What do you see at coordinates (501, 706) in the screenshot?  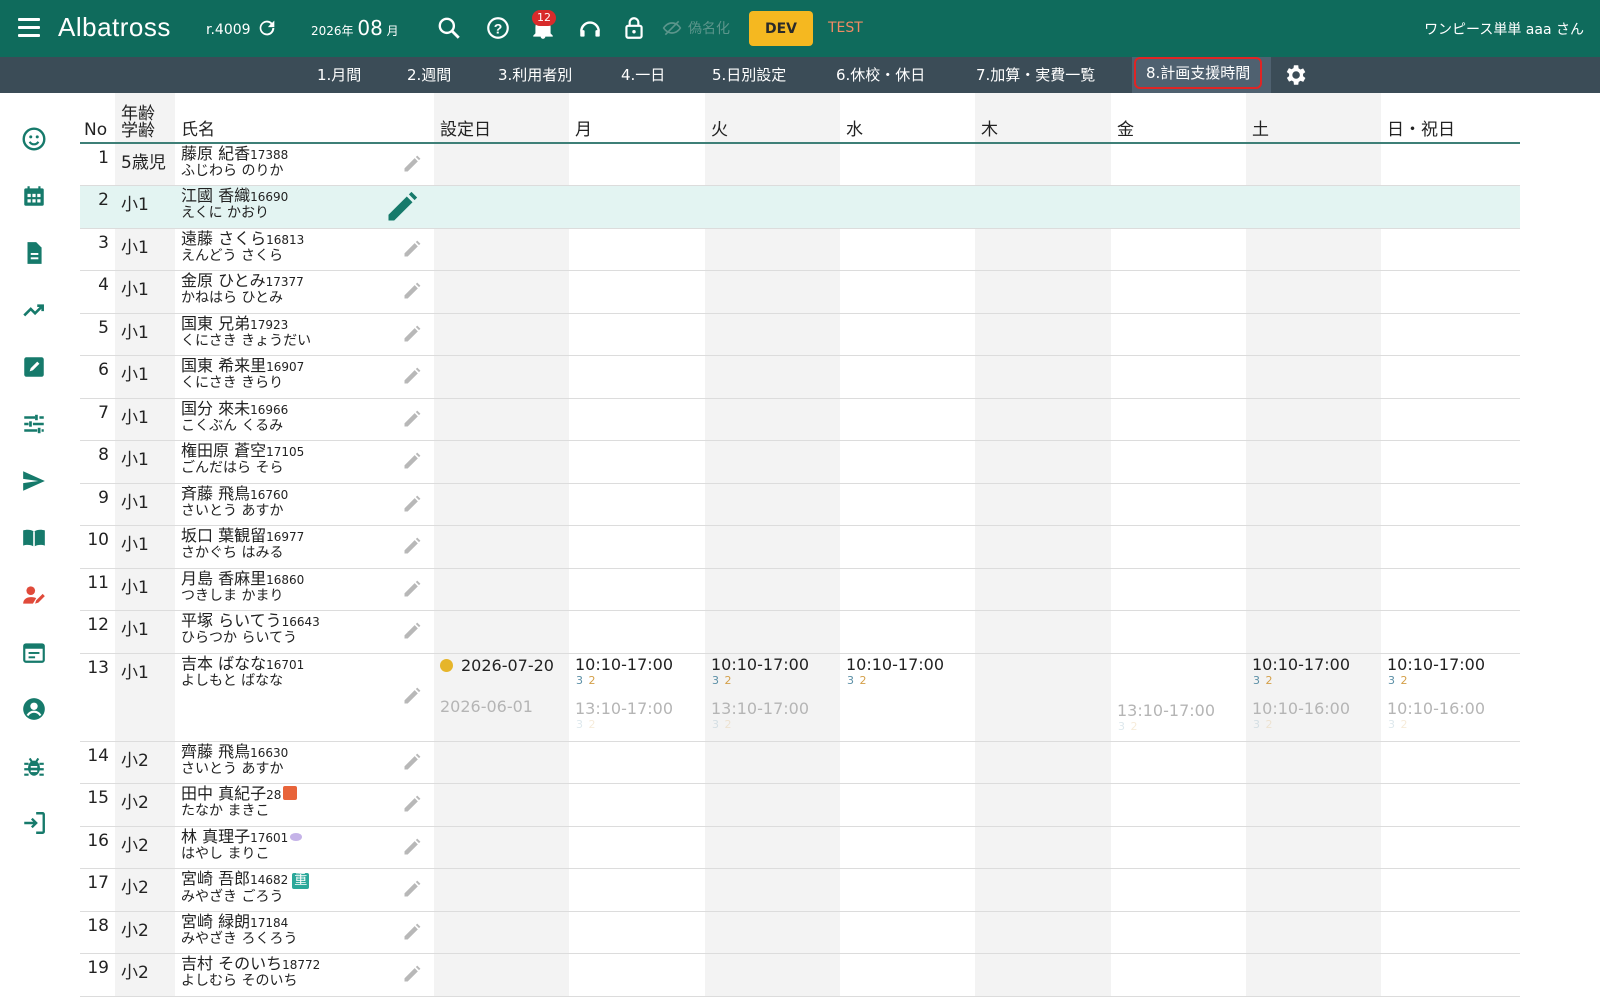 I see `set-date-previous: 2026-06-01` at bounding box center [501, 706].